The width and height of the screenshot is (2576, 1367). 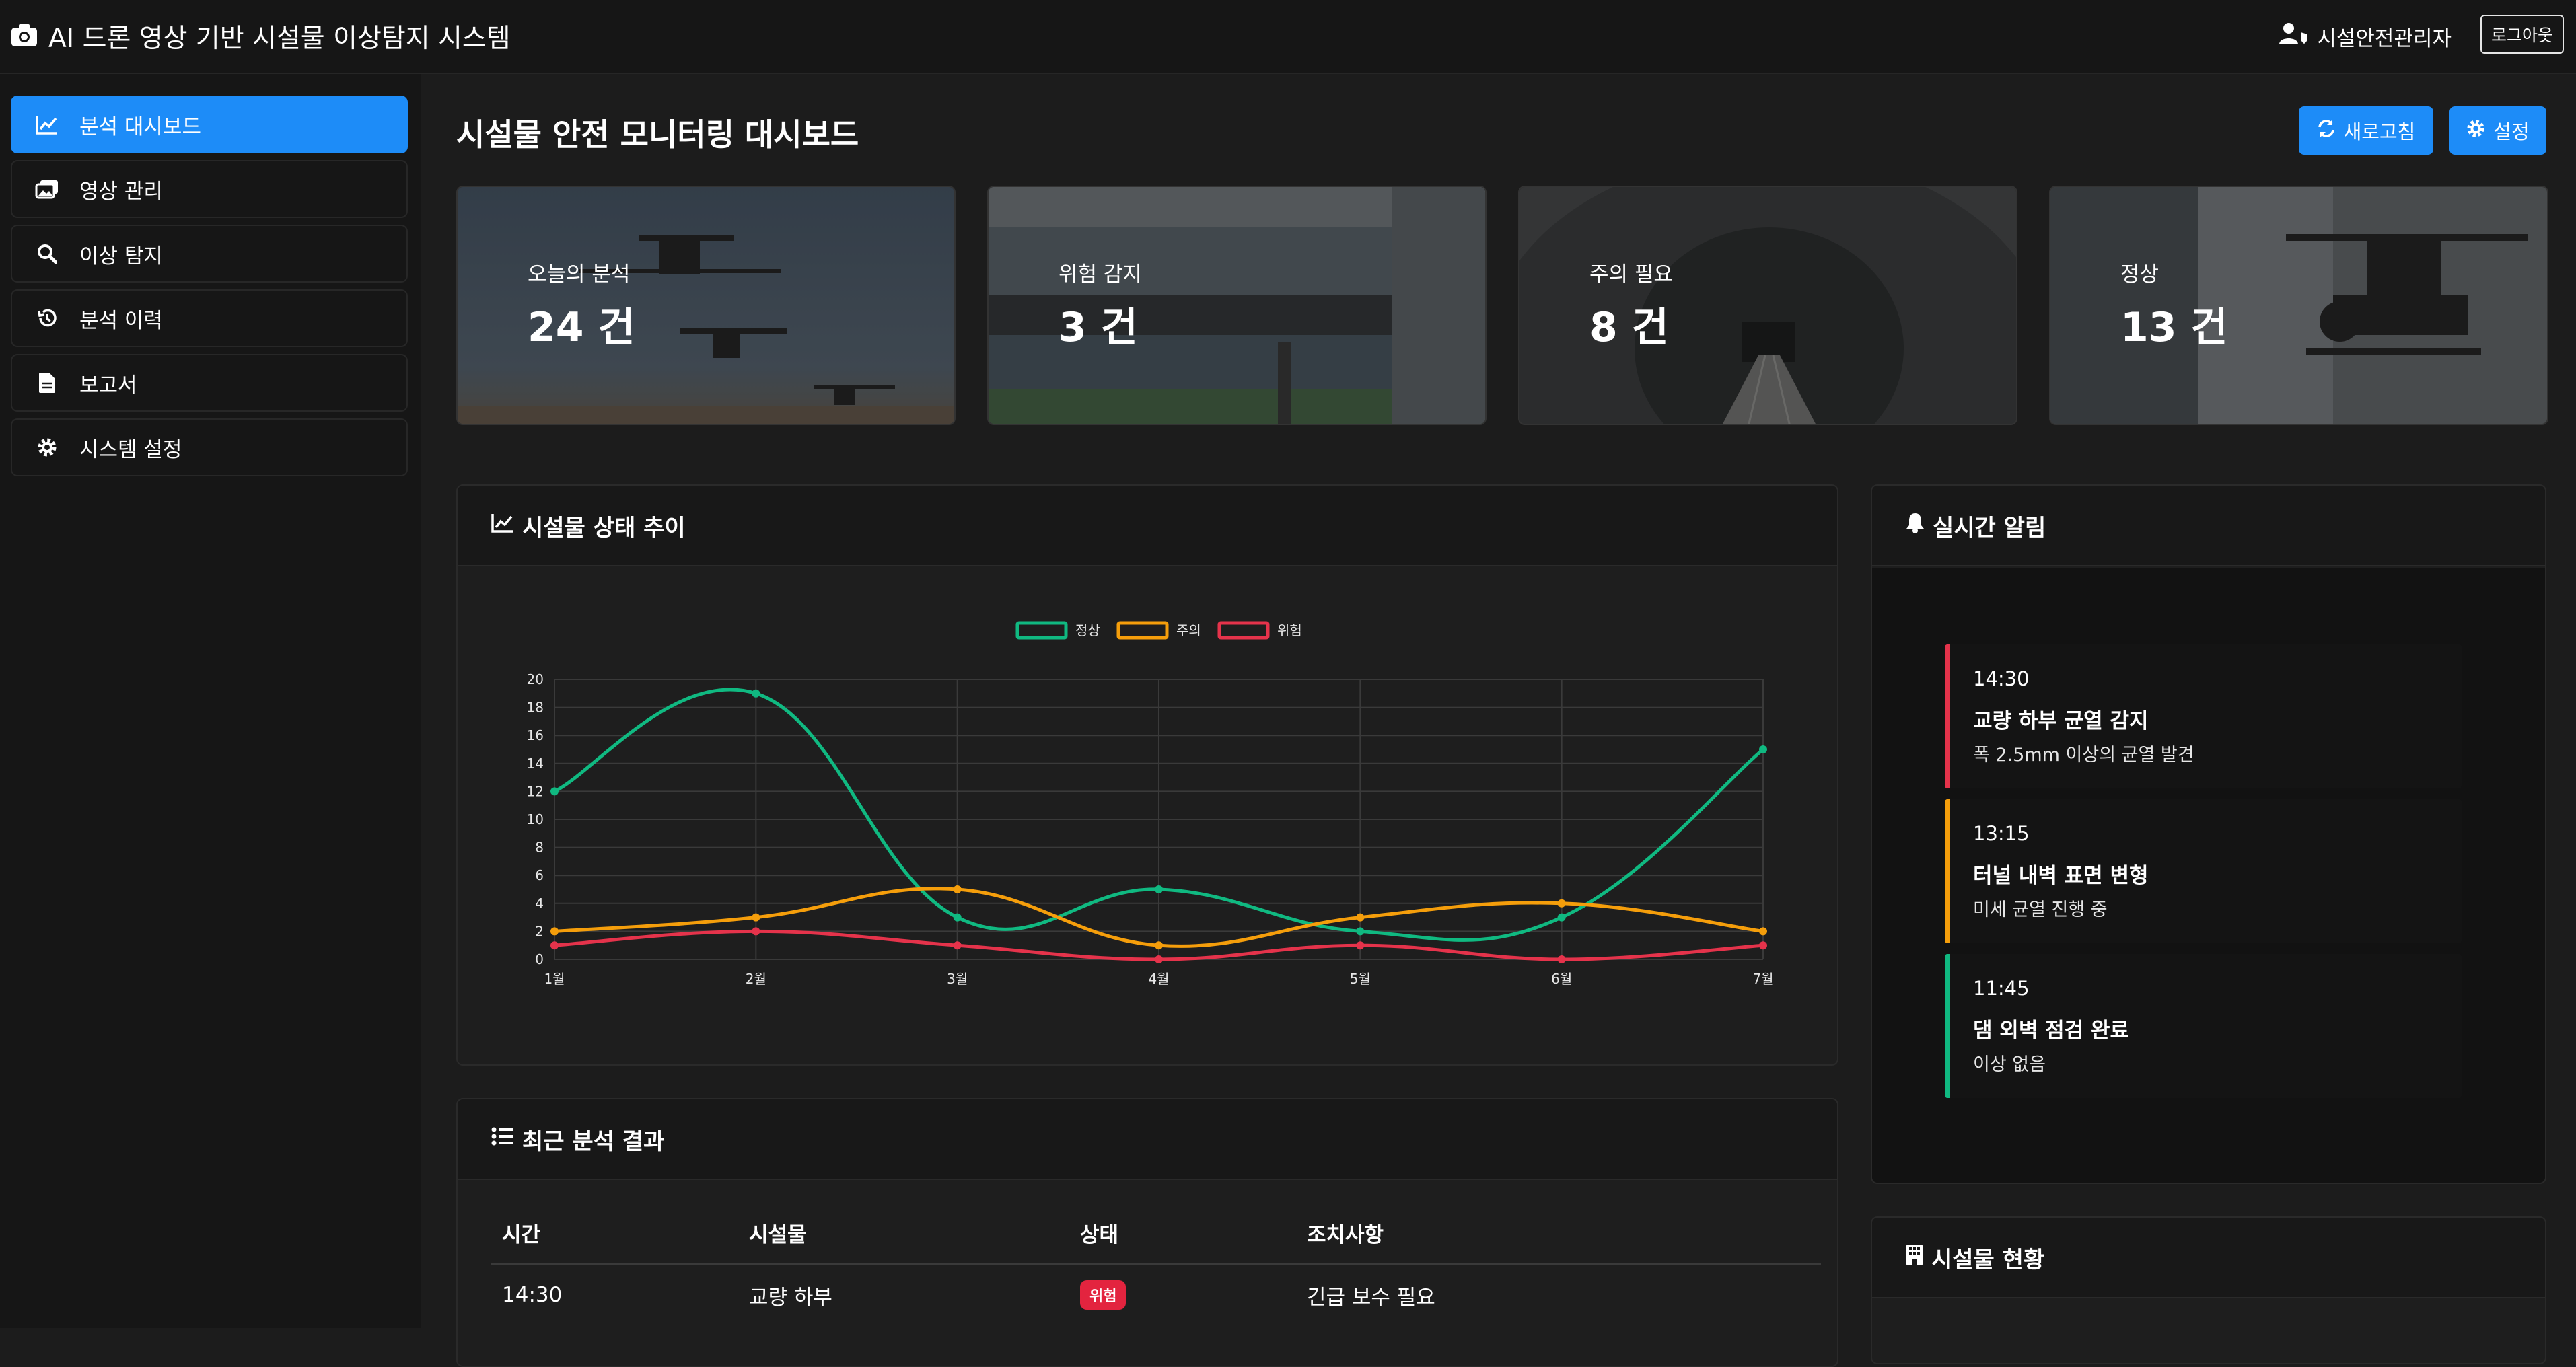 I want to click on stat-card-normal: 정상 13 건, so click(x=2298, y=306).